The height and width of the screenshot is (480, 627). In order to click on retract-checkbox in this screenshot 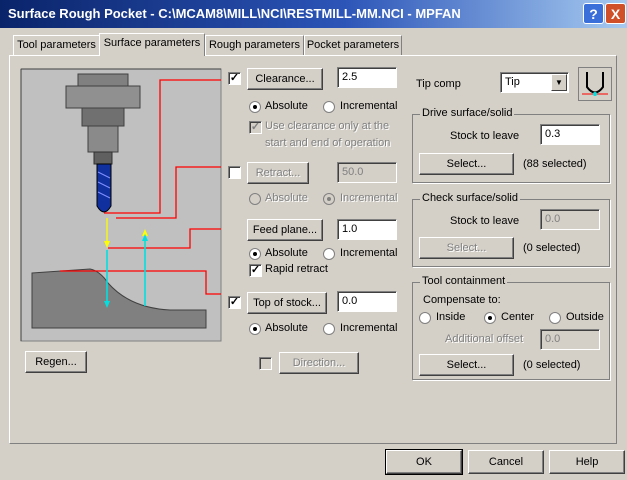, I will do `click(234, 172)`.